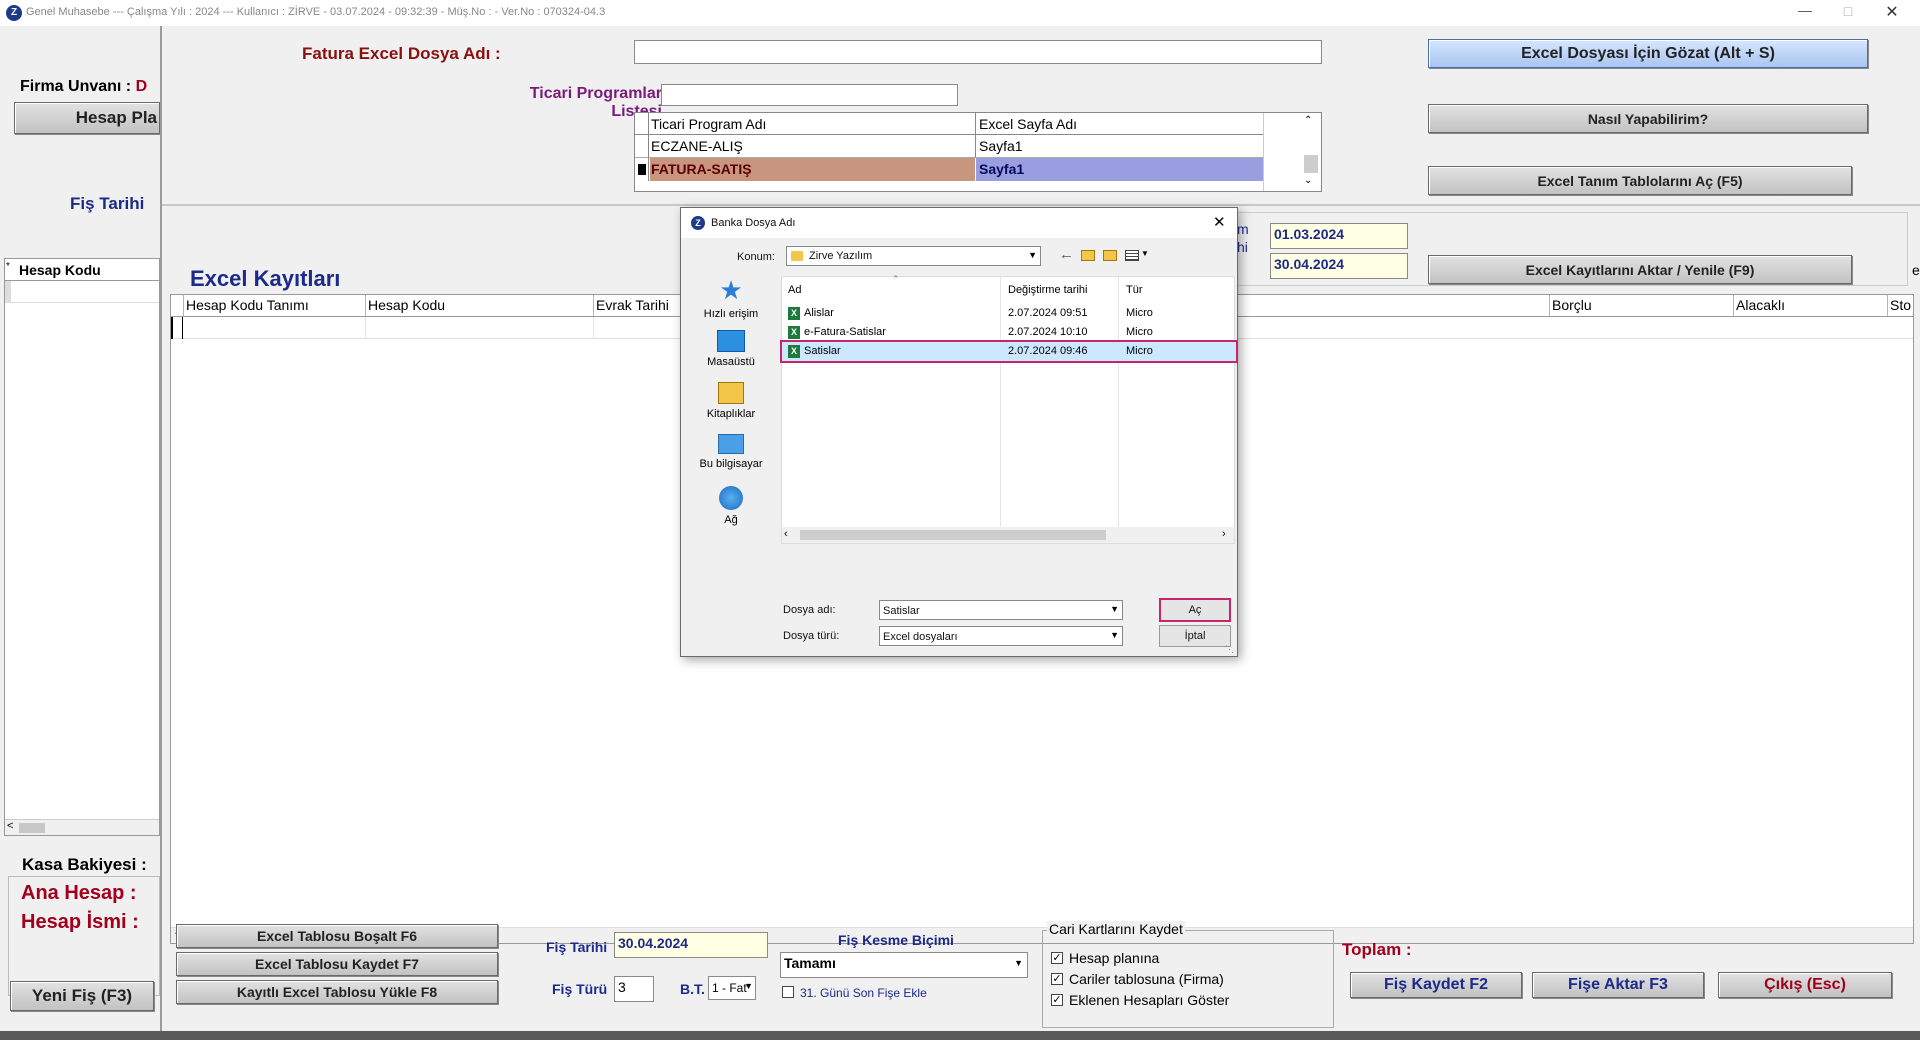  Describe the element at coordinates (87, 118) in the screenshot. I see `hesap-plani-button: Hesap Pla` at that location.